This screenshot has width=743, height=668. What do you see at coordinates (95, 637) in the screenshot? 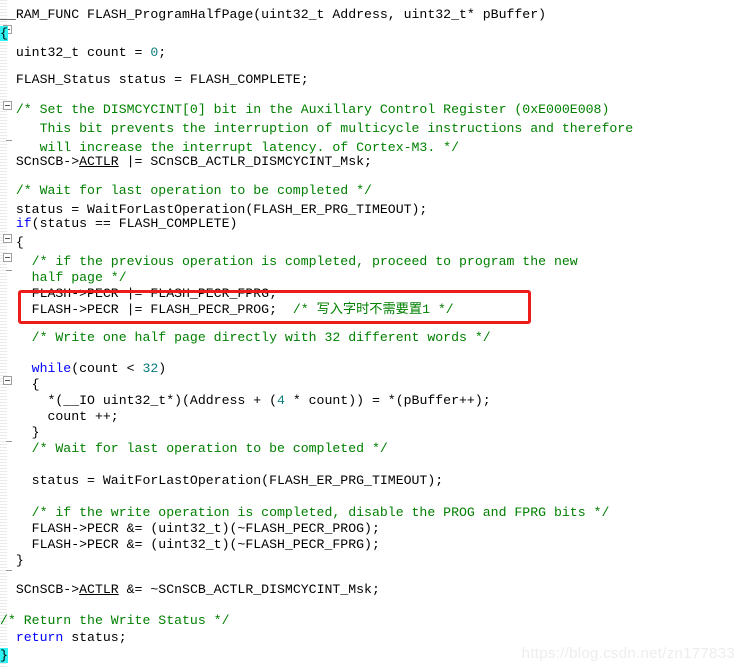
I see `code-token-plain: status;` at bounding box center [95, 637].